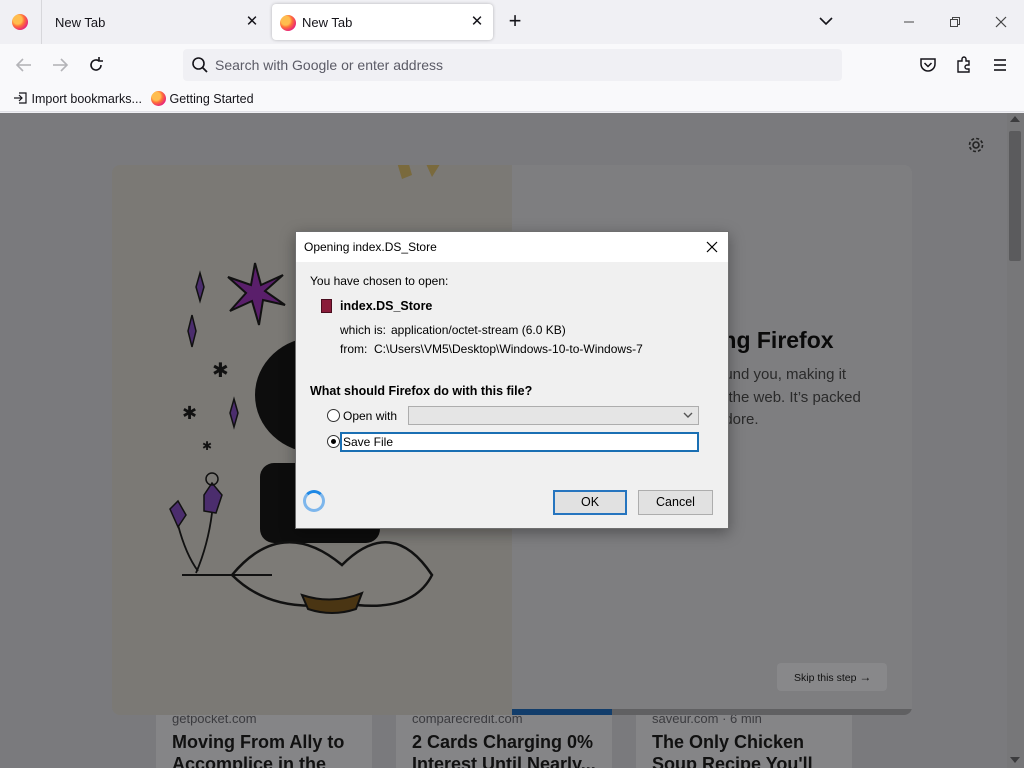  Describe the element at coordinates (60, 65) in the screenshot. I see `forward-arrow-icon` at that location.